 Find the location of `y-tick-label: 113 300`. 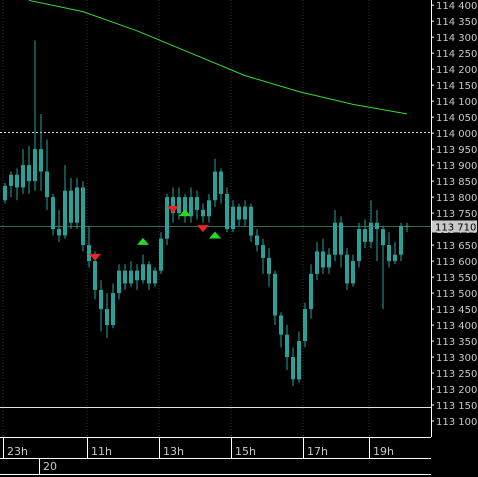

y-tick-label: 113 300 is located at coordinates (456, 358).